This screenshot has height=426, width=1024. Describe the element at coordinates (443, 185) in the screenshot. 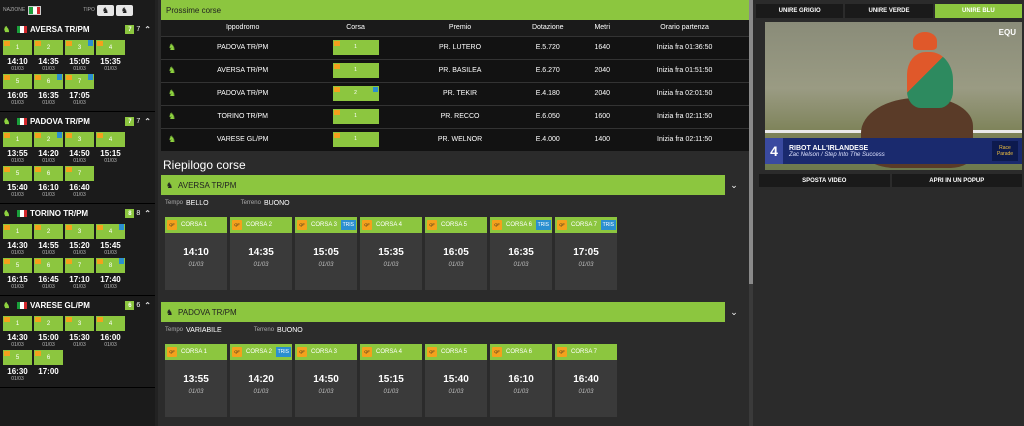

I see `summary-header: ♞ AVERSA TR/PM` at that location.